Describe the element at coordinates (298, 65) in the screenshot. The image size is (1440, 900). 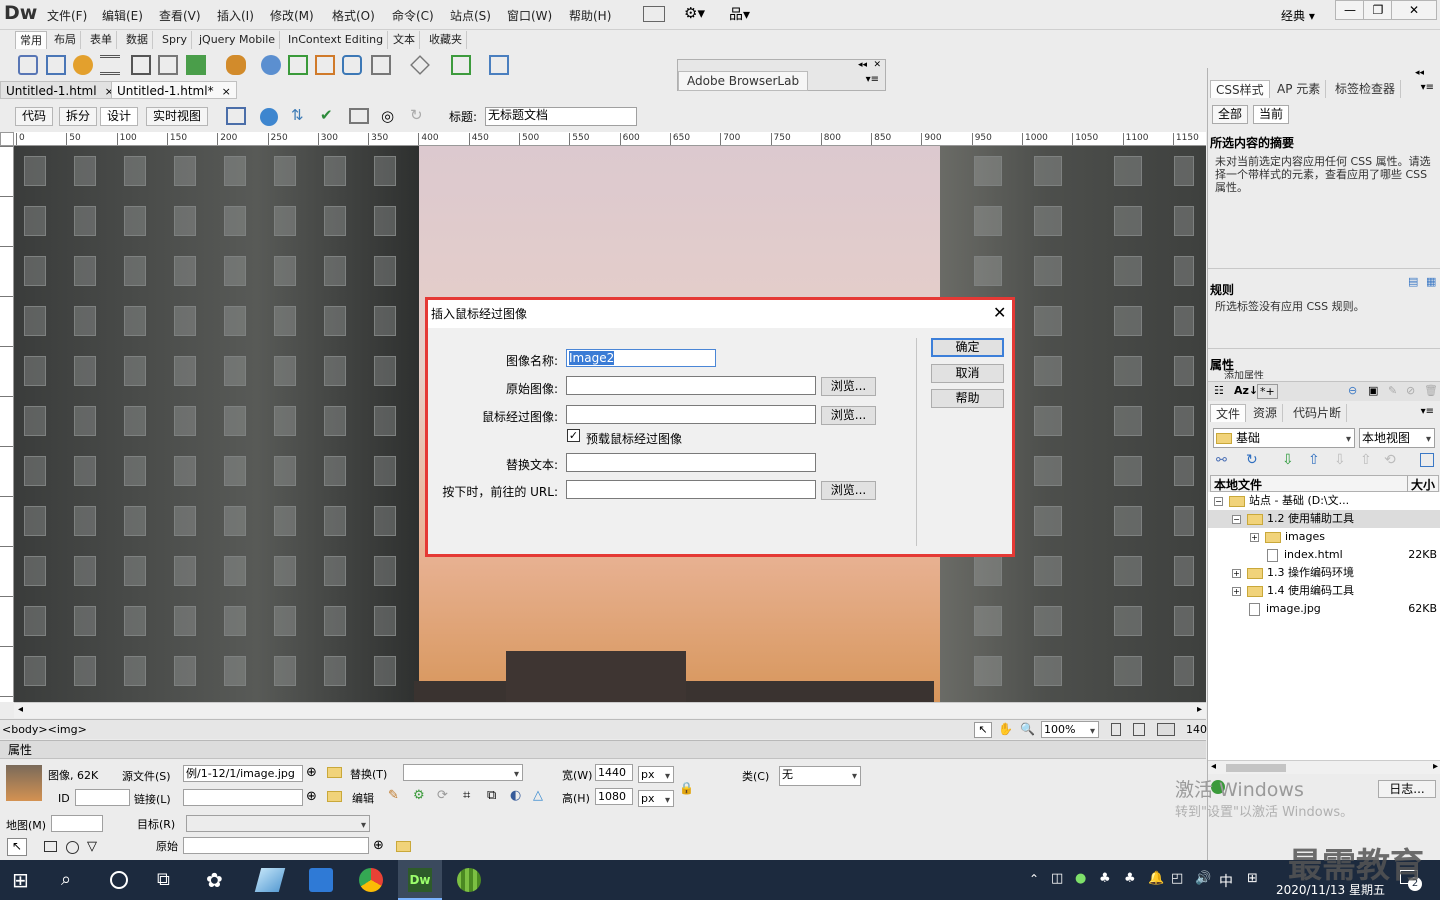
I see `date-icon` at that location.